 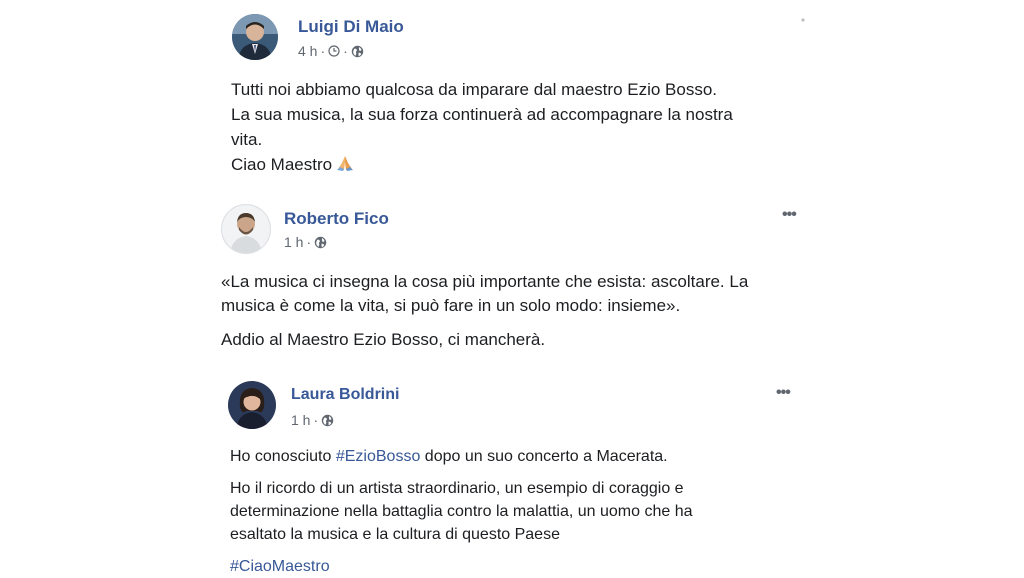 What do you see at coordinates (461, 566) in the screenshot?
I see `hashtag-link: #CiaoMaestro` at bounding box center [461, 566].